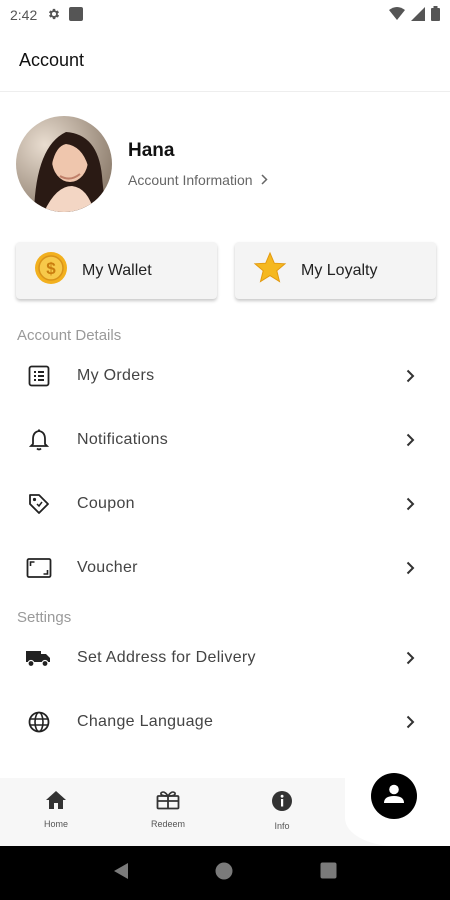  I want to click on info-icon, so click(282, 803).